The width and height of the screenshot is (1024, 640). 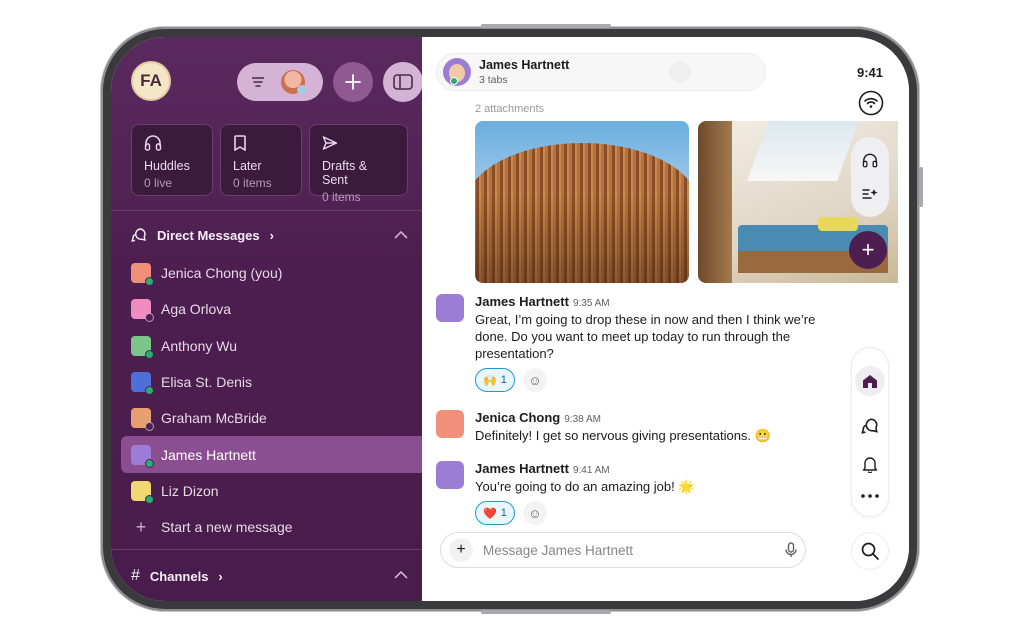 What do you see at coordinates (869, 72) in the screenshot?
I see `status-time: 9:41` at bounding box center [869, 72].